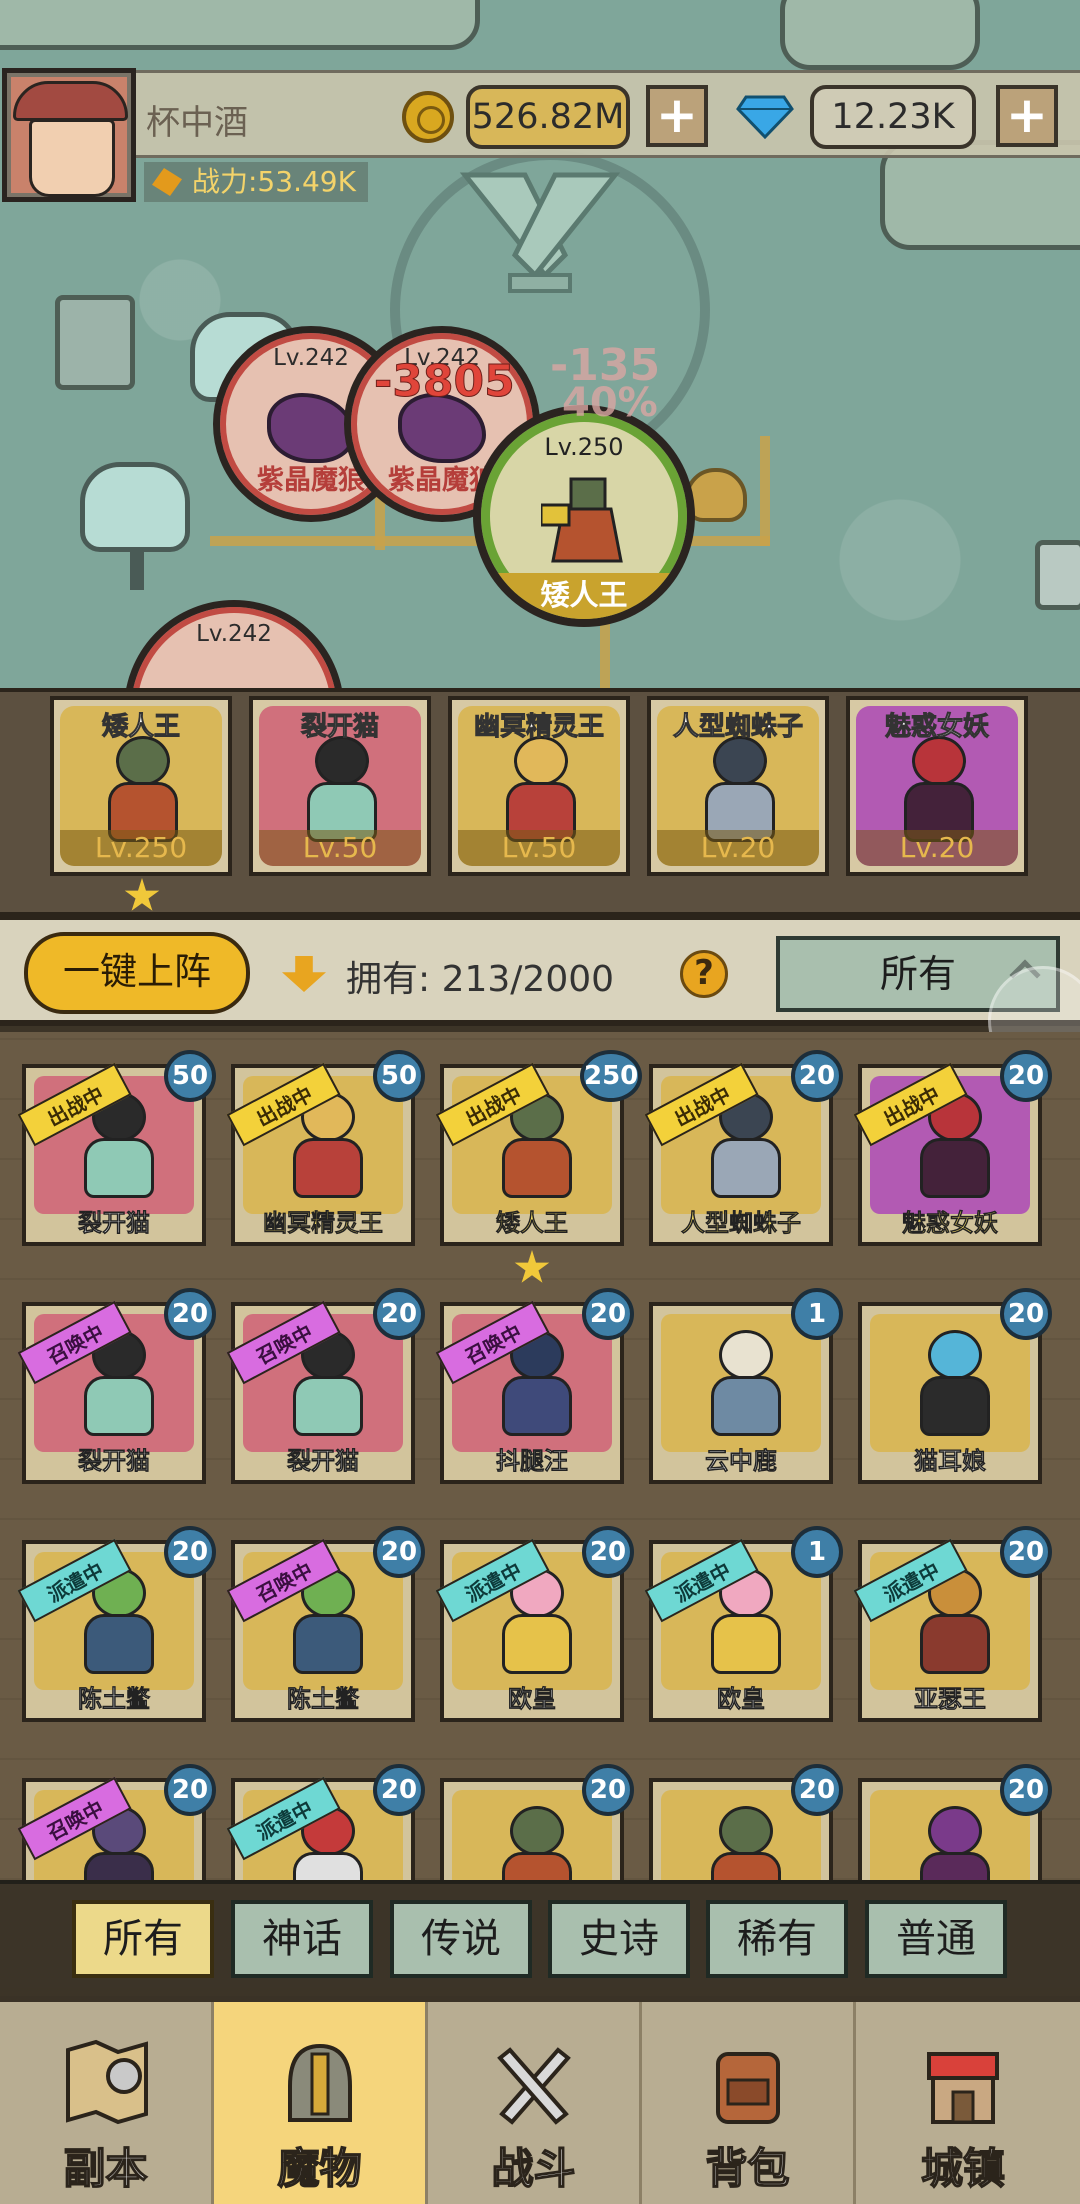 This screenshot has width=1080, height=2204. What do you see at coordinates (70, 101) in the screenshot?
I see `avatar-hat` at bounding box center [70, 101].